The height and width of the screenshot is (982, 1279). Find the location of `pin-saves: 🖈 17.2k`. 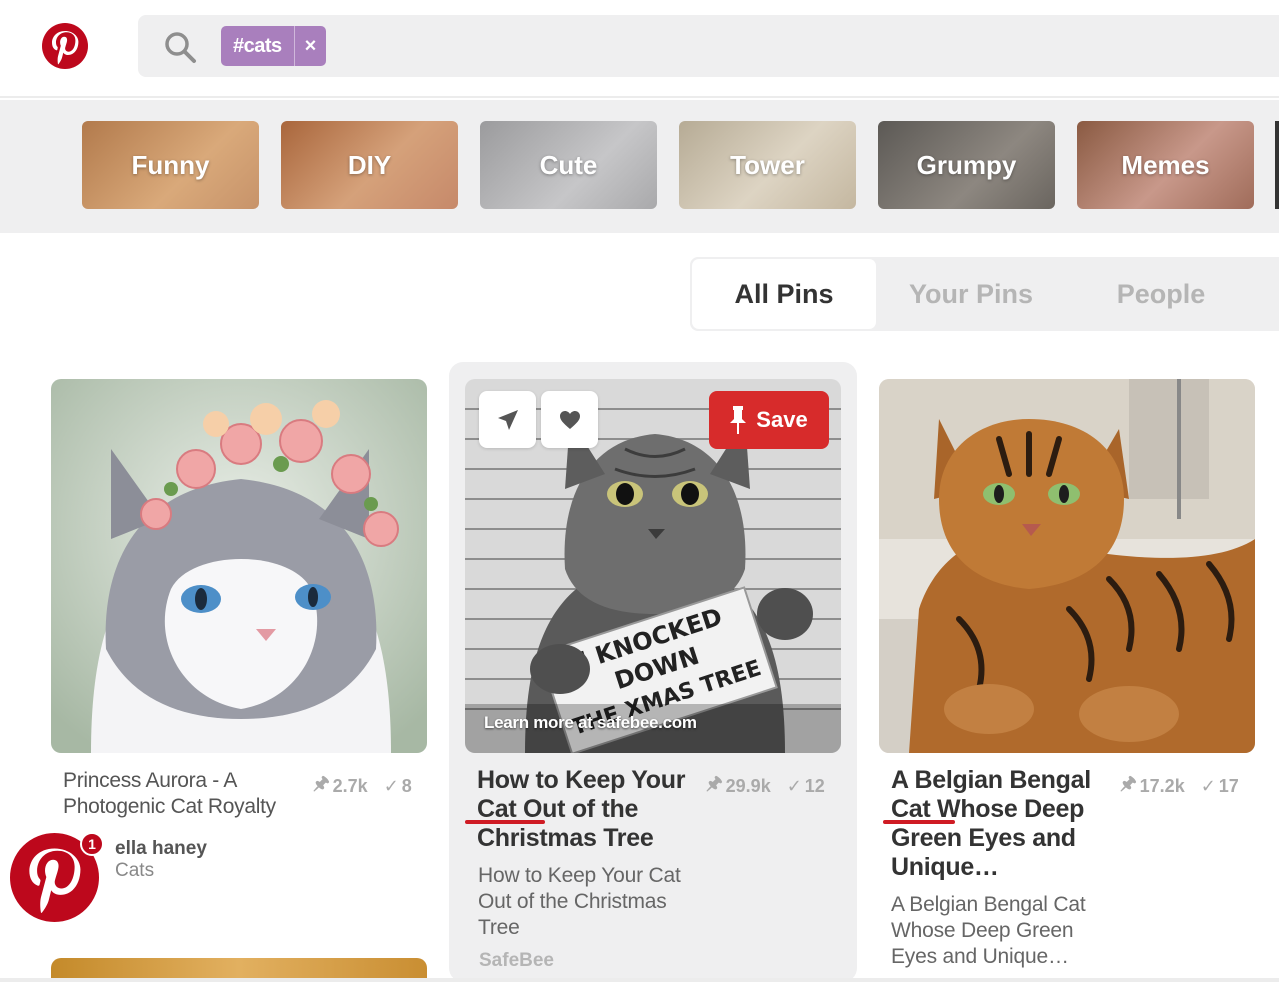

pin-saves: 🖈 17.2k is located at coordinates (1152, 786).